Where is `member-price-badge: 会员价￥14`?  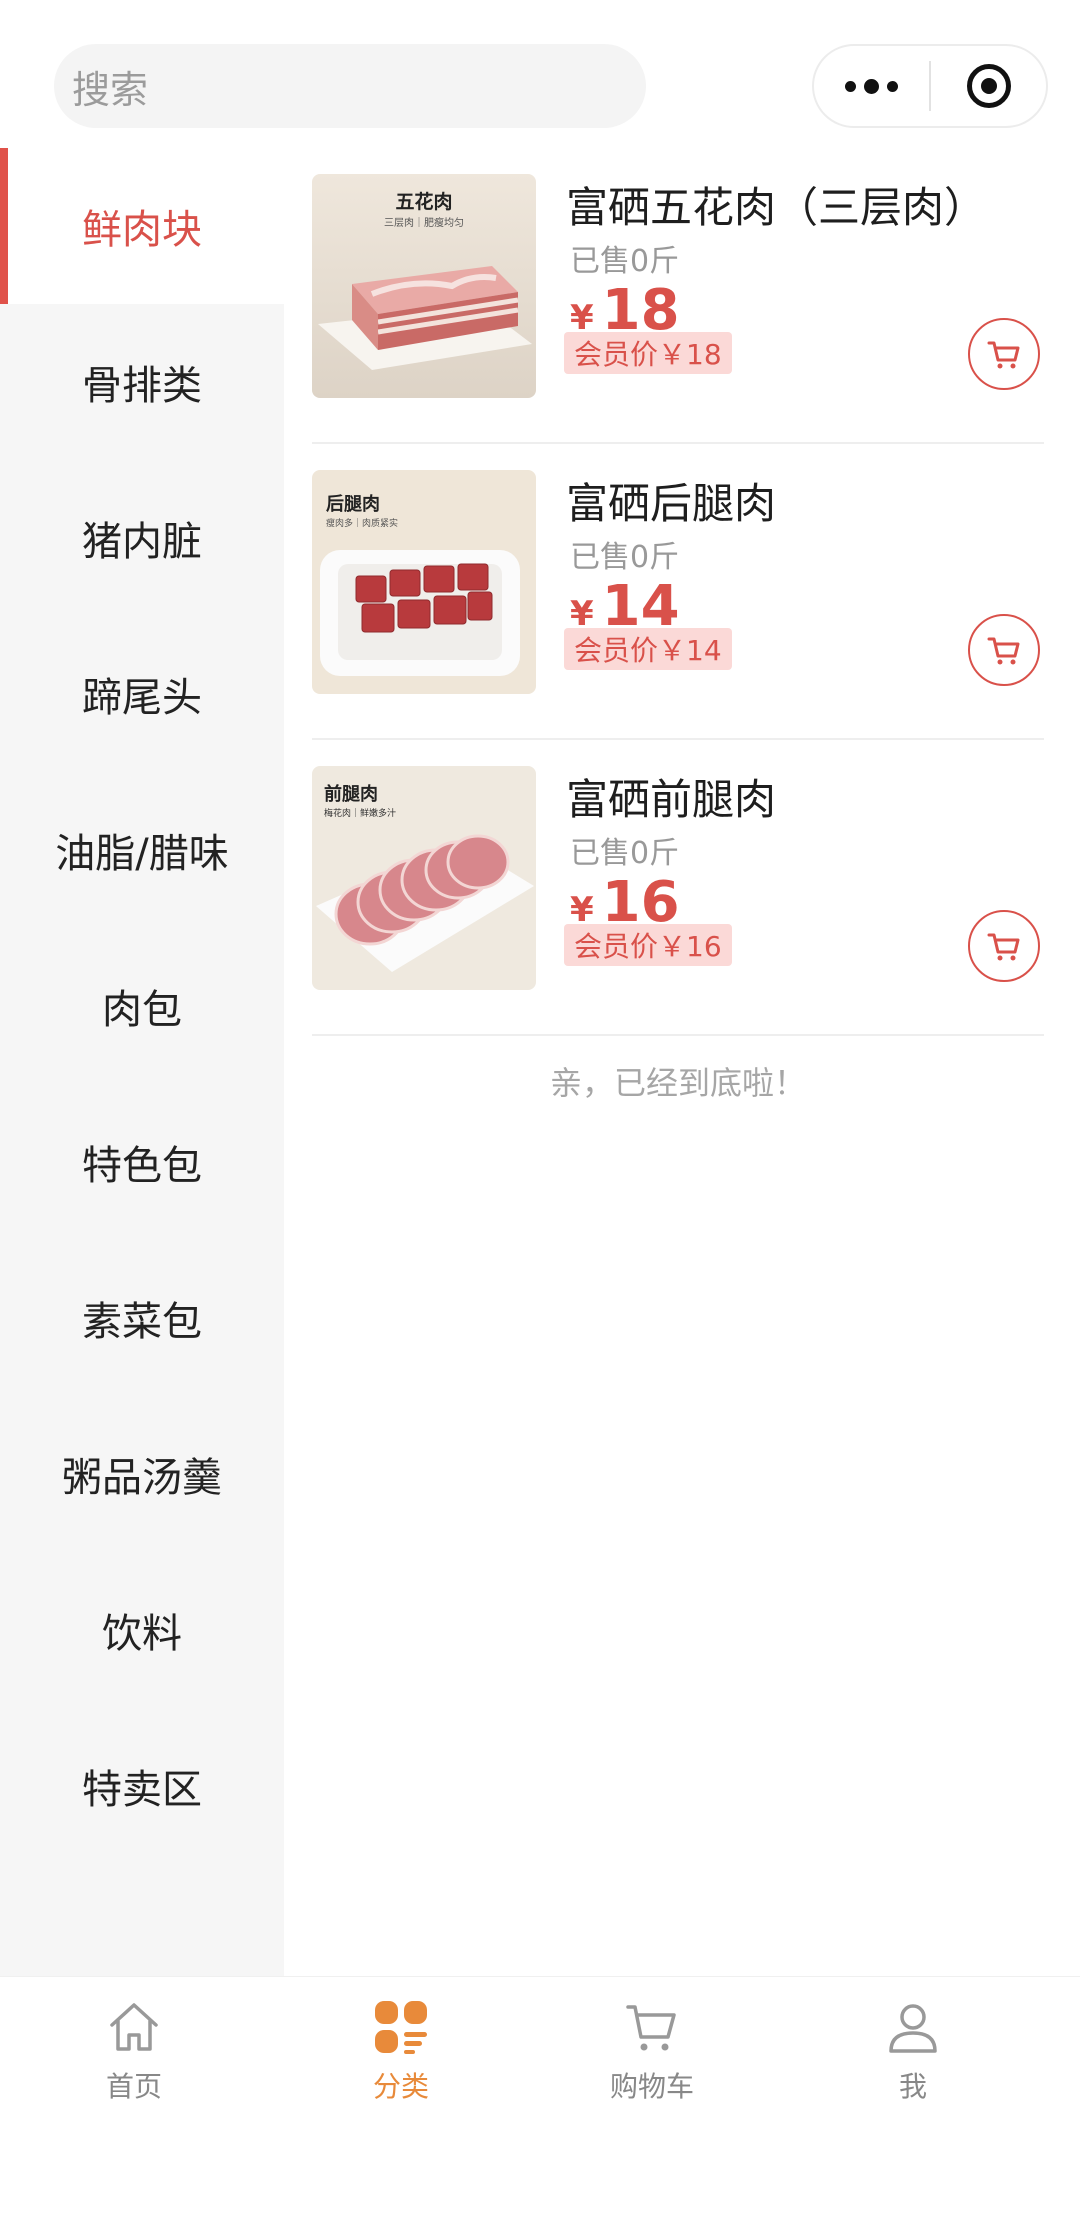
member-price-badge: 会员价￥14 is located at coordinates (648, 649).